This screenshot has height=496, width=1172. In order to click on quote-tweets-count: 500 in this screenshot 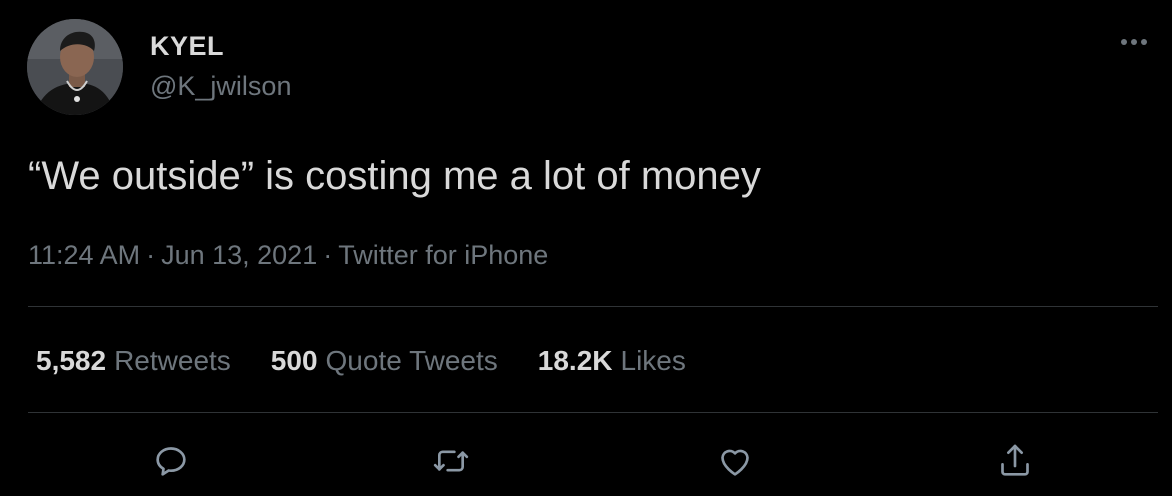, I will do `click(294, 360)`.